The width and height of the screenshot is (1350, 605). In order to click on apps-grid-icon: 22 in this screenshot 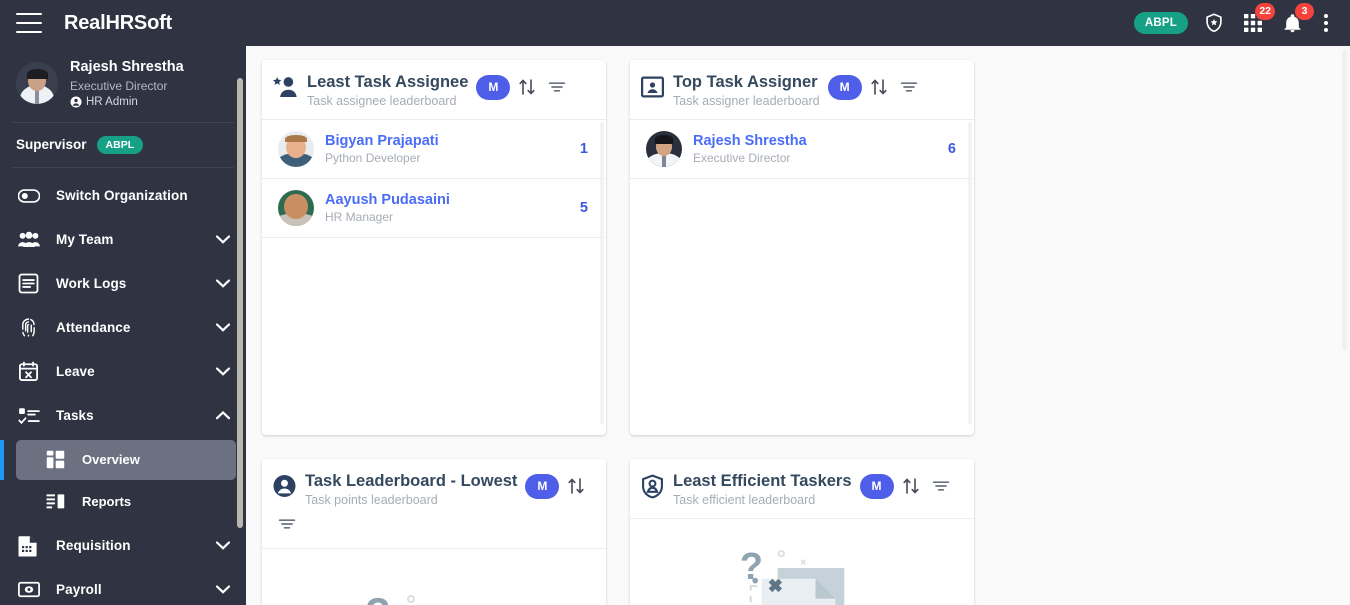, I will do `click(1257, 19)`.